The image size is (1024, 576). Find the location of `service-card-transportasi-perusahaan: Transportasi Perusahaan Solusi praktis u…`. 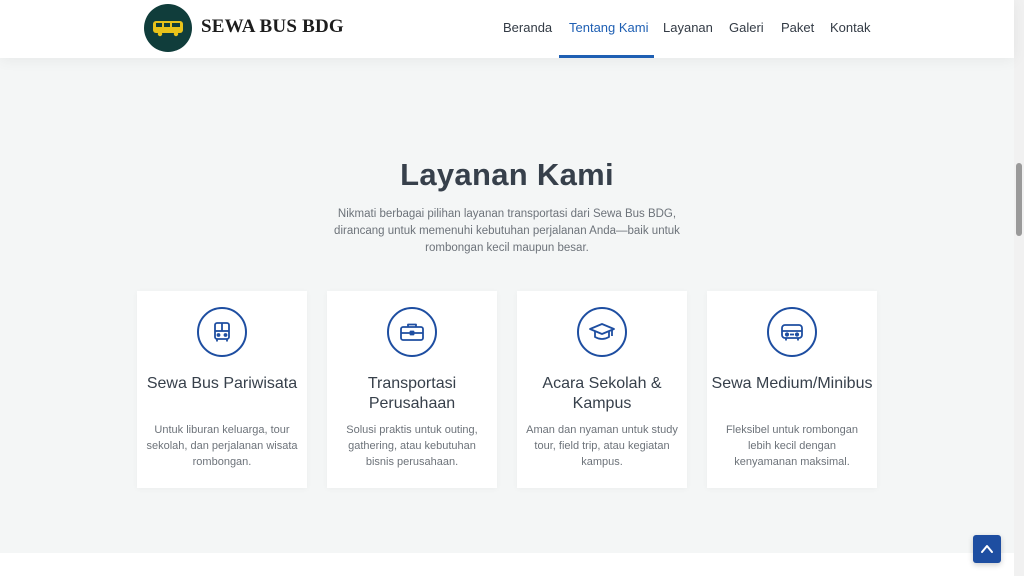

service-card-transportasi-perusahaan: Transportasi Perusahaan Solusi praktis u… is located at coordinates (412, 389).